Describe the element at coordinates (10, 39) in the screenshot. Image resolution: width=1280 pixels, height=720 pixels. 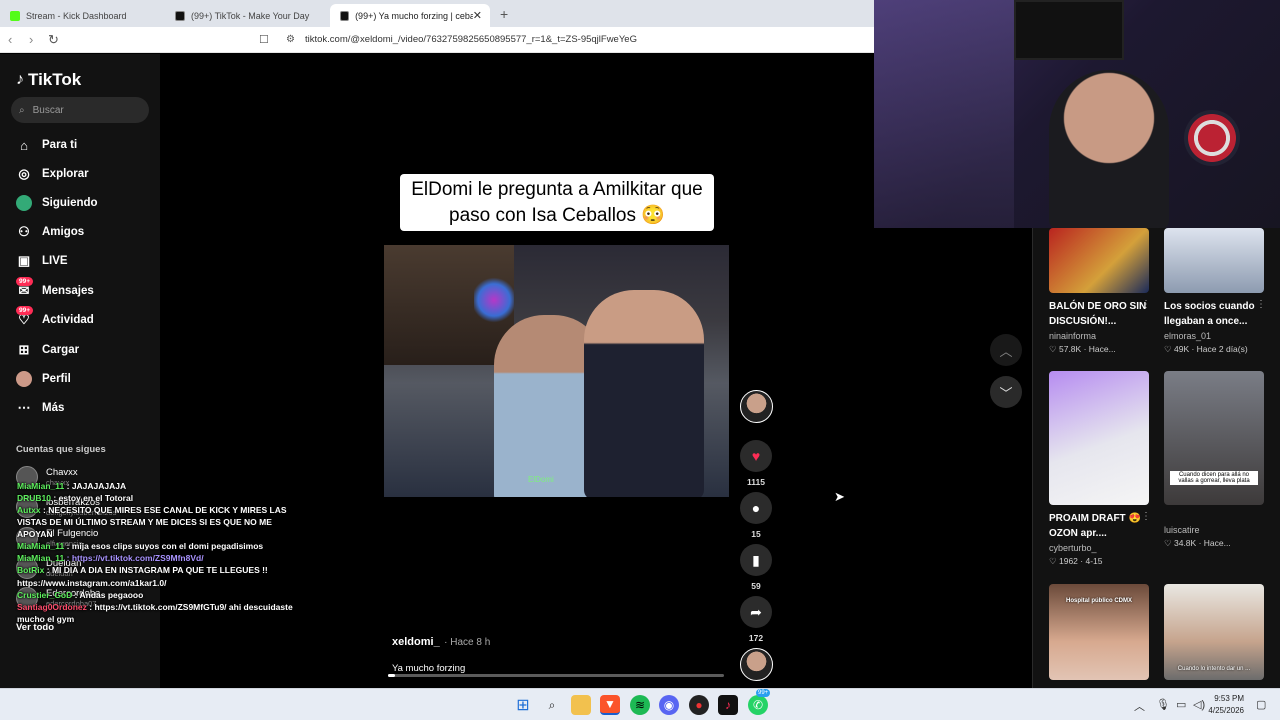
I see `back-icon: ‹` at that location.